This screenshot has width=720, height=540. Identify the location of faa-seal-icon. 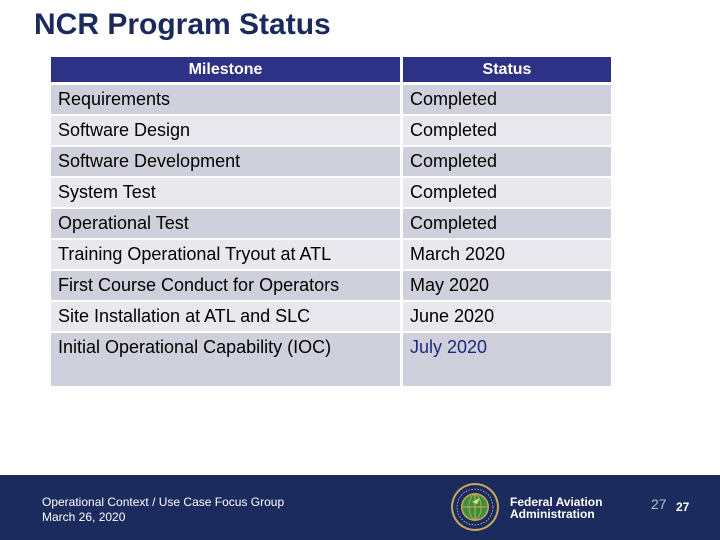
(475, 507).